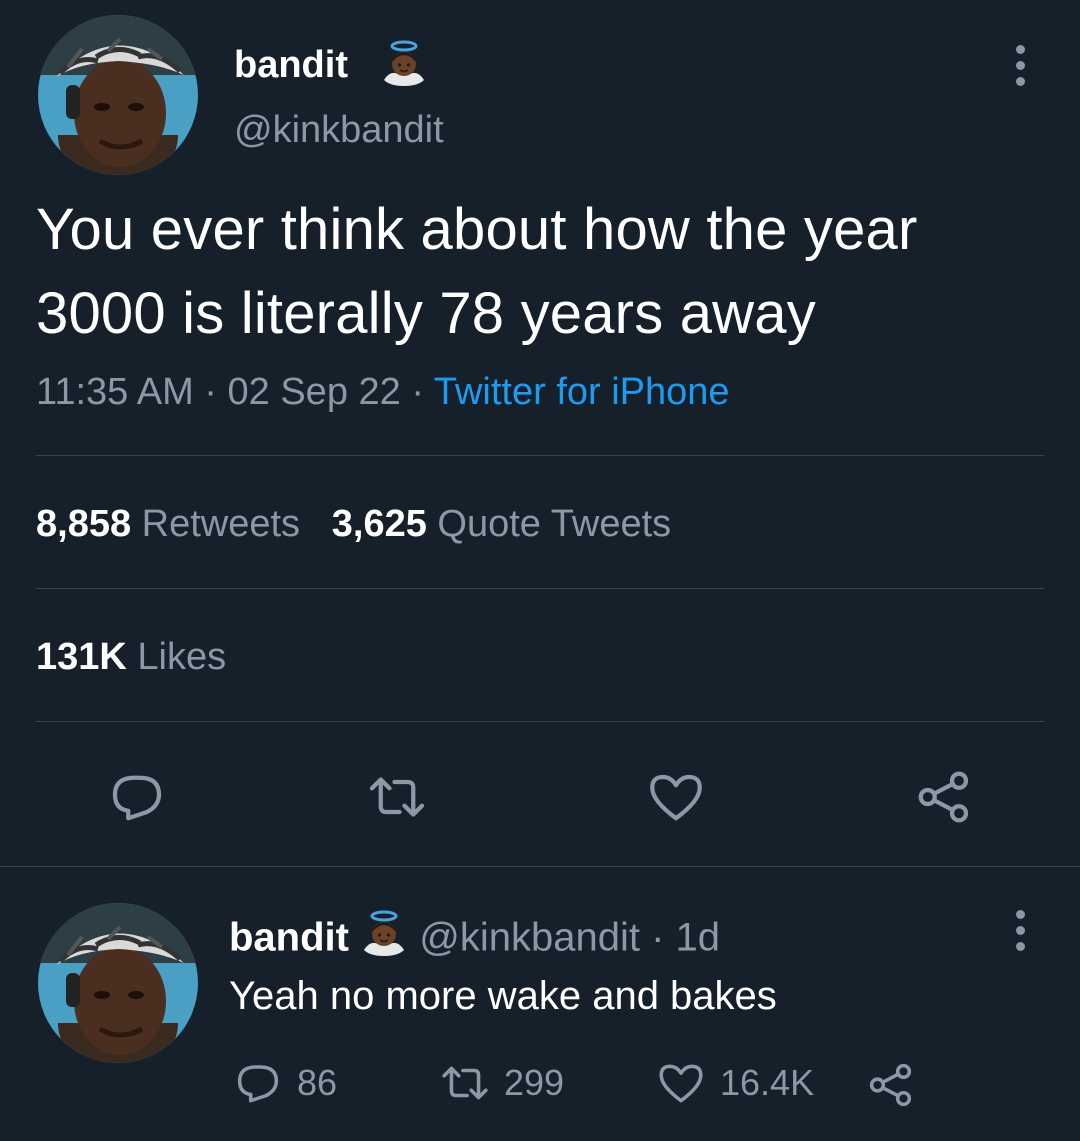  I want to click on reply-replies-action: 86, so click(285, 1083).